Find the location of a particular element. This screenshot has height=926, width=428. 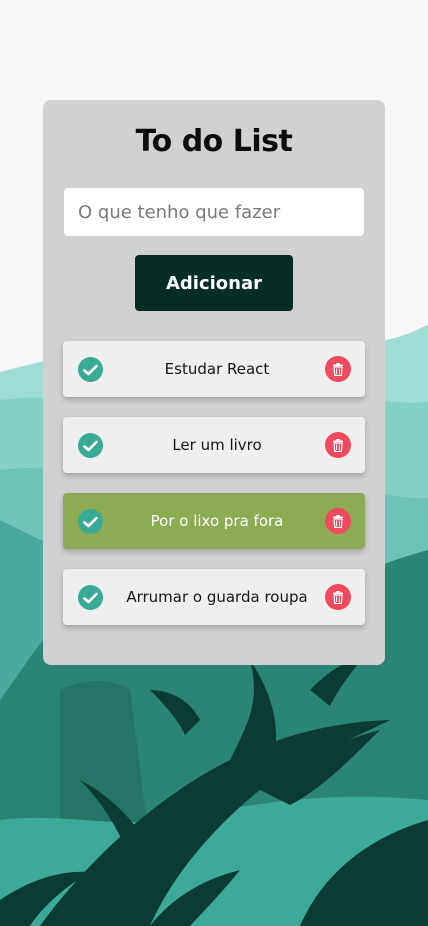

task-label: Ler um livro is located at coordinates (217, 445).